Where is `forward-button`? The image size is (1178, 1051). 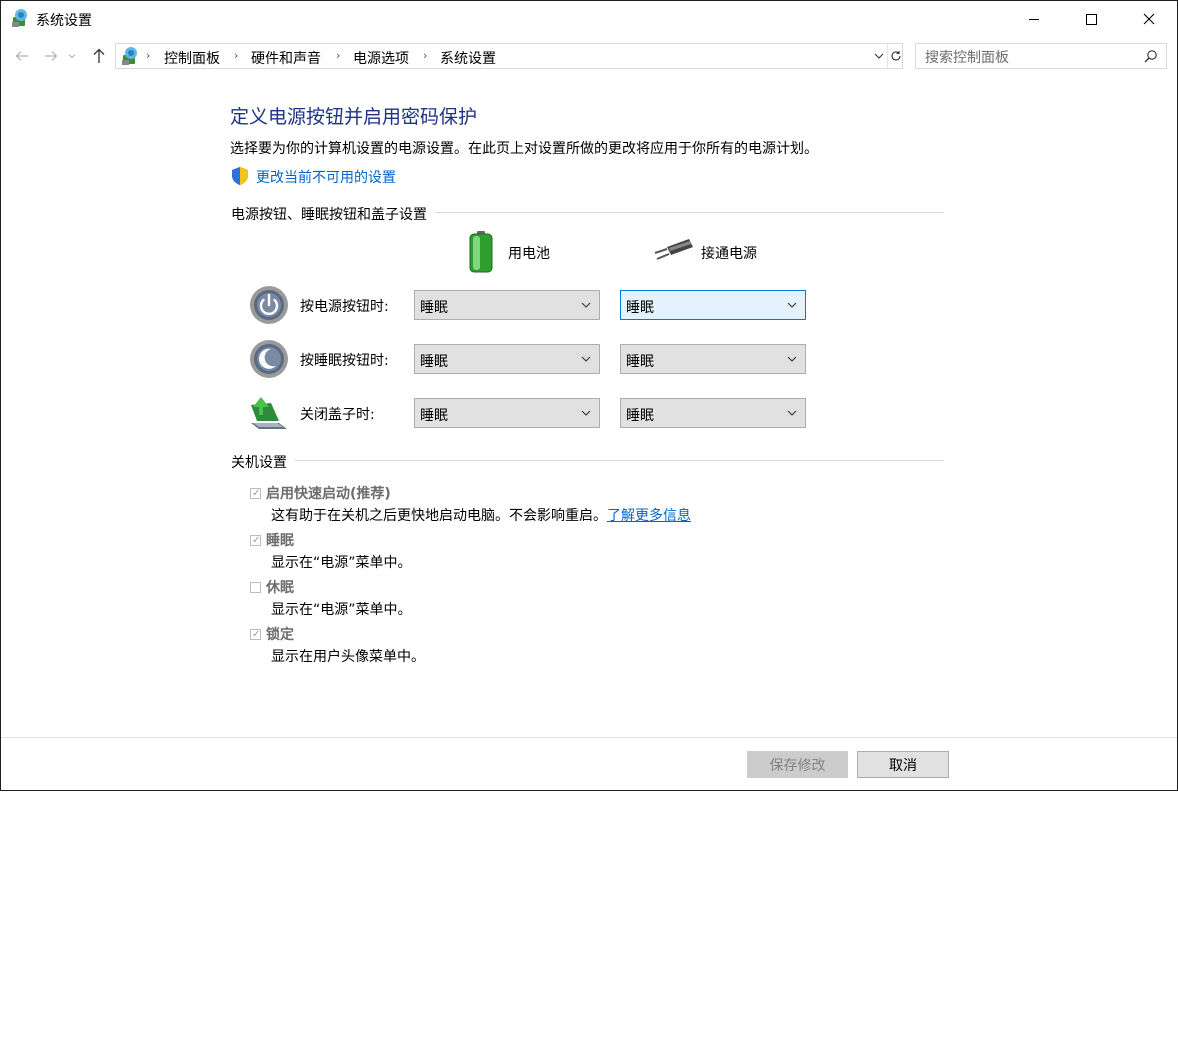
forward-button is located at coordinates (51, 56).